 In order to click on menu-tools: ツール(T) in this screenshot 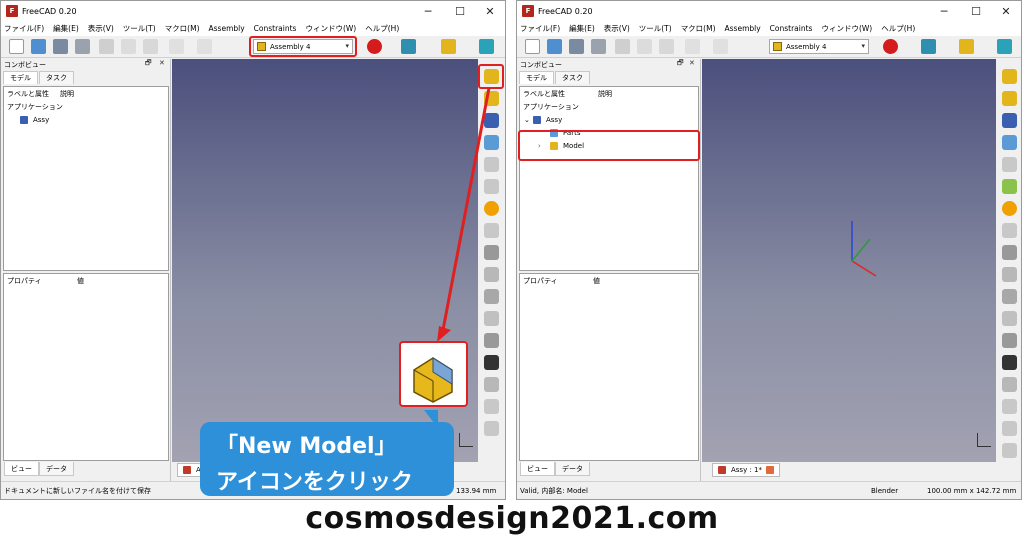, I will do `click(655, 28)`.